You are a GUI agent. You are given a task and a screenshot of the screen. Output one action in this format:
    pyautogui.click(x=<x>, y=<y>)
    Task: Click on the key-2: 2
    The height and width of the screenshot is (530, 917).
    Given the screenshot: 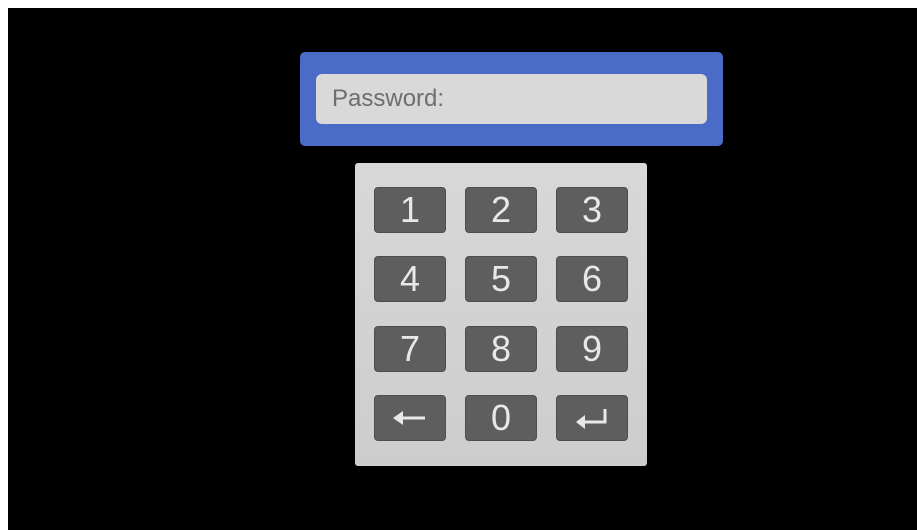 What is the action you would take?
    pyautogui.click(x=501, y=210)
    